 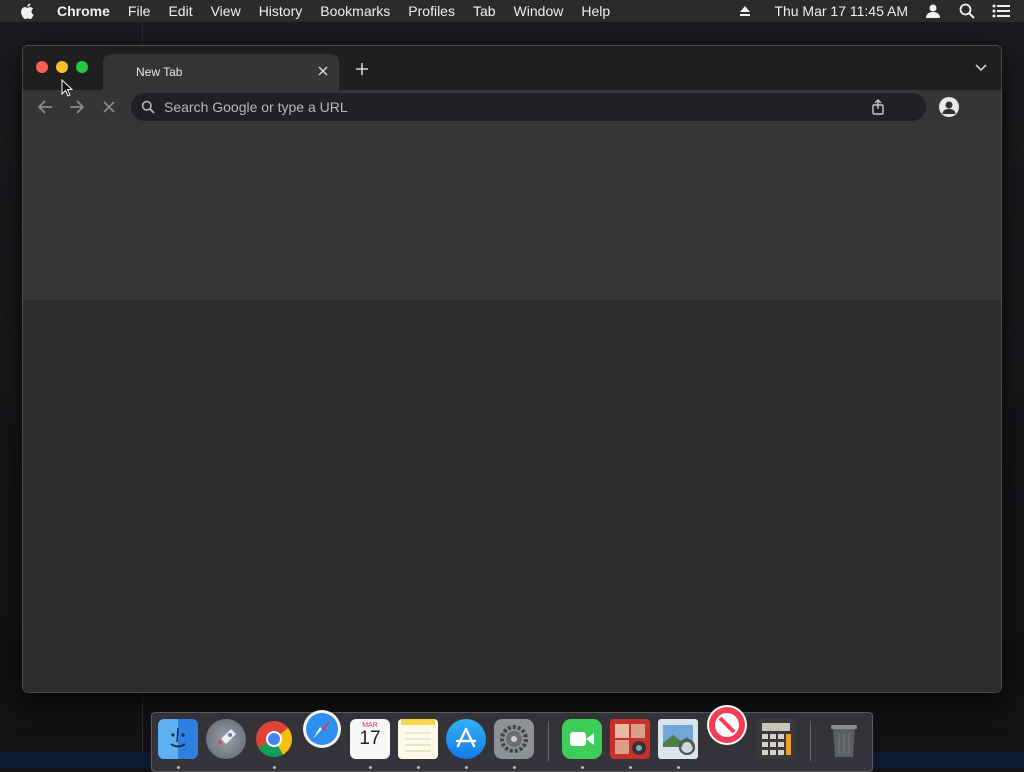 What do you see at coordinates (226, 739) in the screenshot?
I see `launchpad-icon` at bounding box center [226, 739].